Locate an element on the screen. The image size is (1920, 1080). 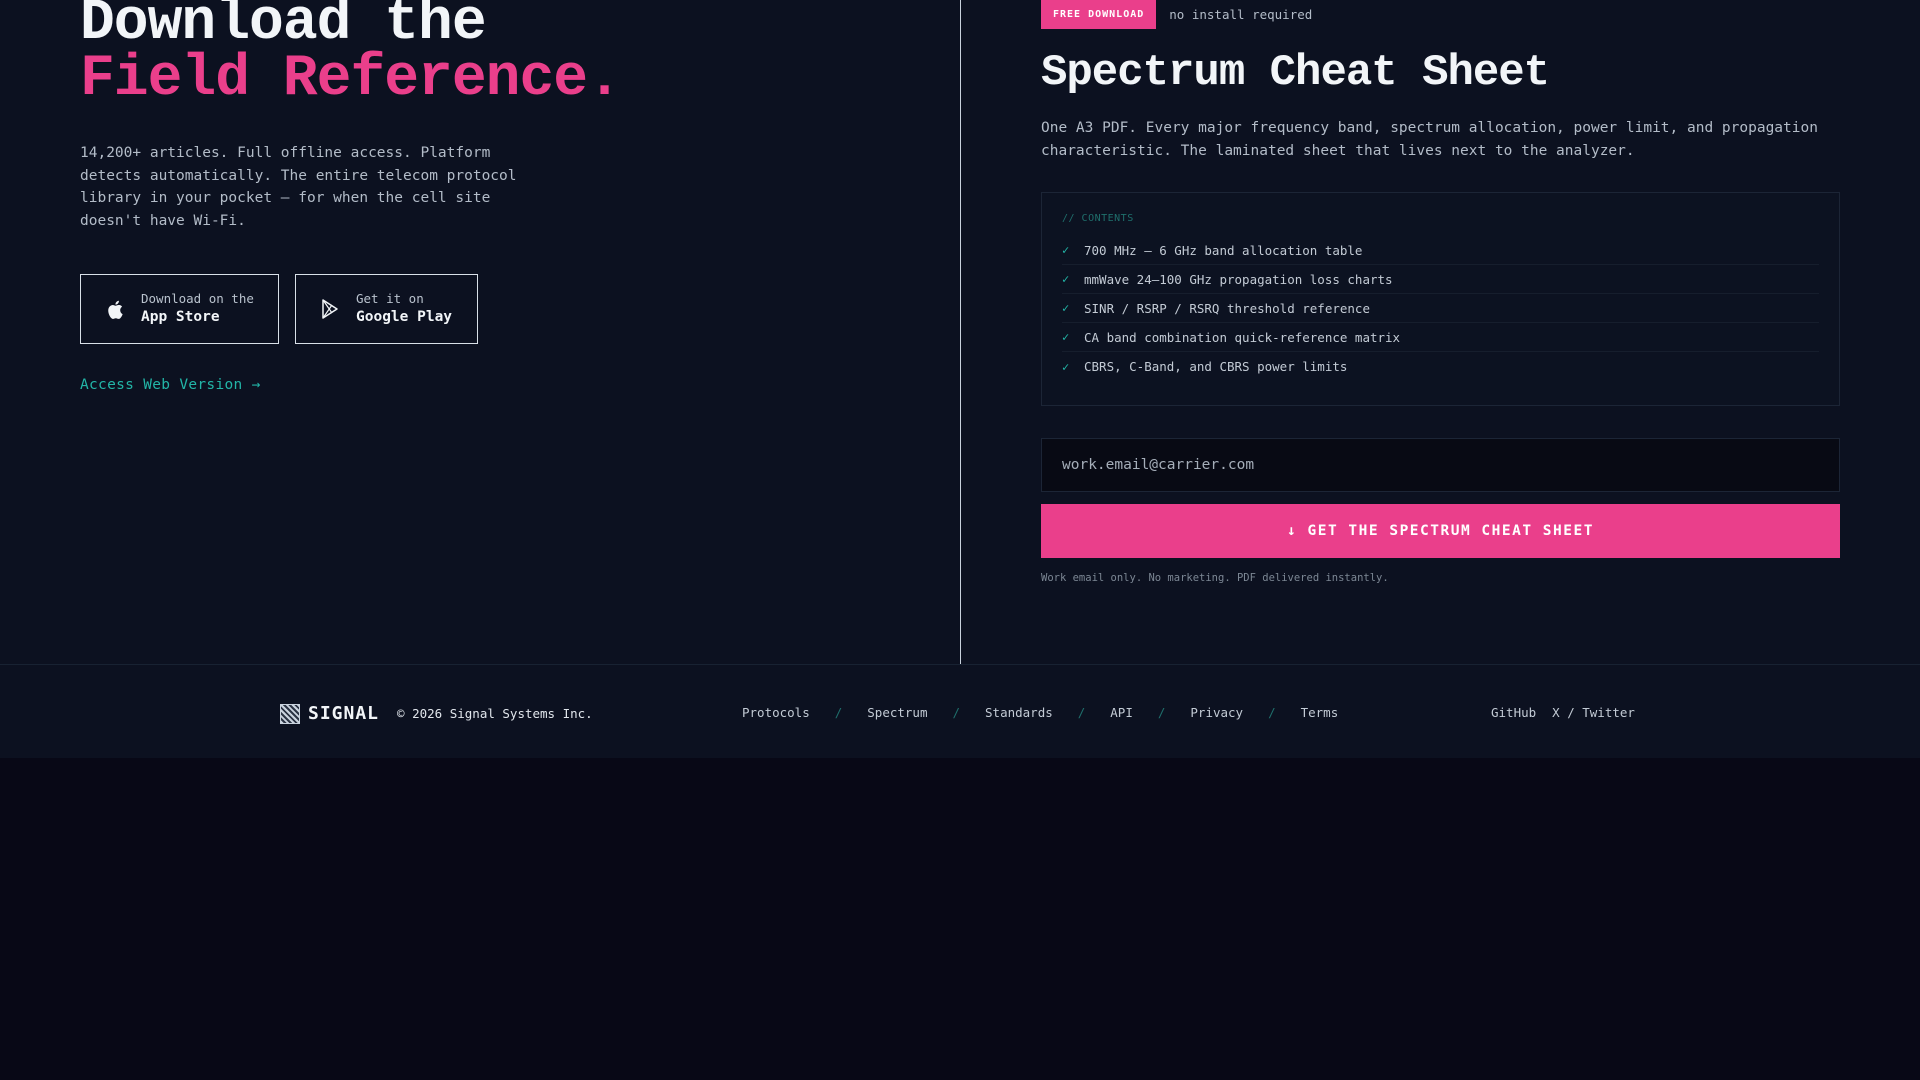
footer-link-privacy: Privacy is located at coordinates (1216, 712).